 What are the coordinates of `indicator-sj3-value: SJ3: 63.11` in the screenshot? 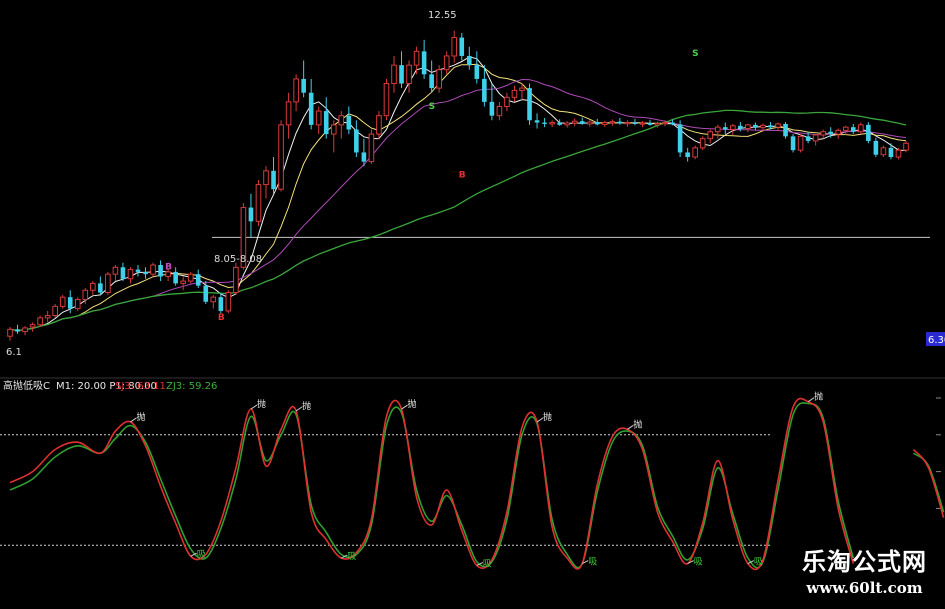 It's located at (140, 386).